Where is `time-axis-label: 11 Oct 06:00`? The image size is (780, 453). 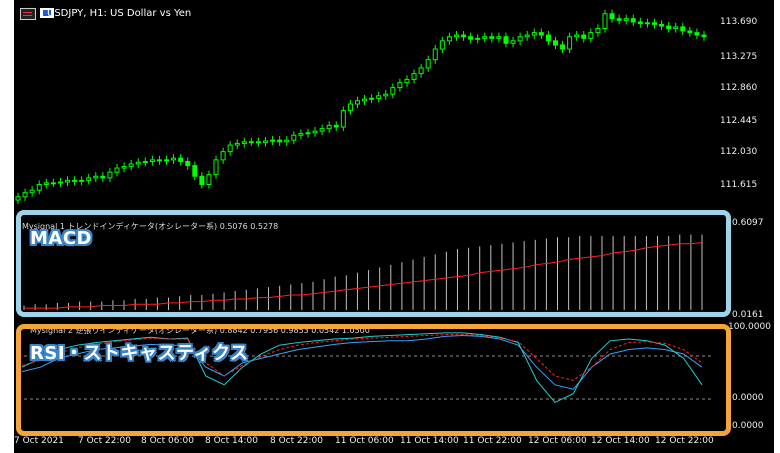 time-axis-label: 11 Oct 06:00 is located at coordinates (364, 441).